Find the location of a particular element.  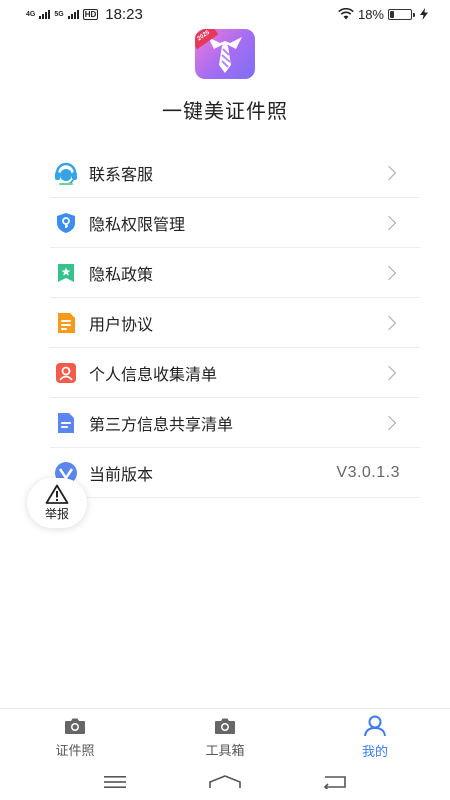

status-right: 18% is located at coordinates (383, 14).